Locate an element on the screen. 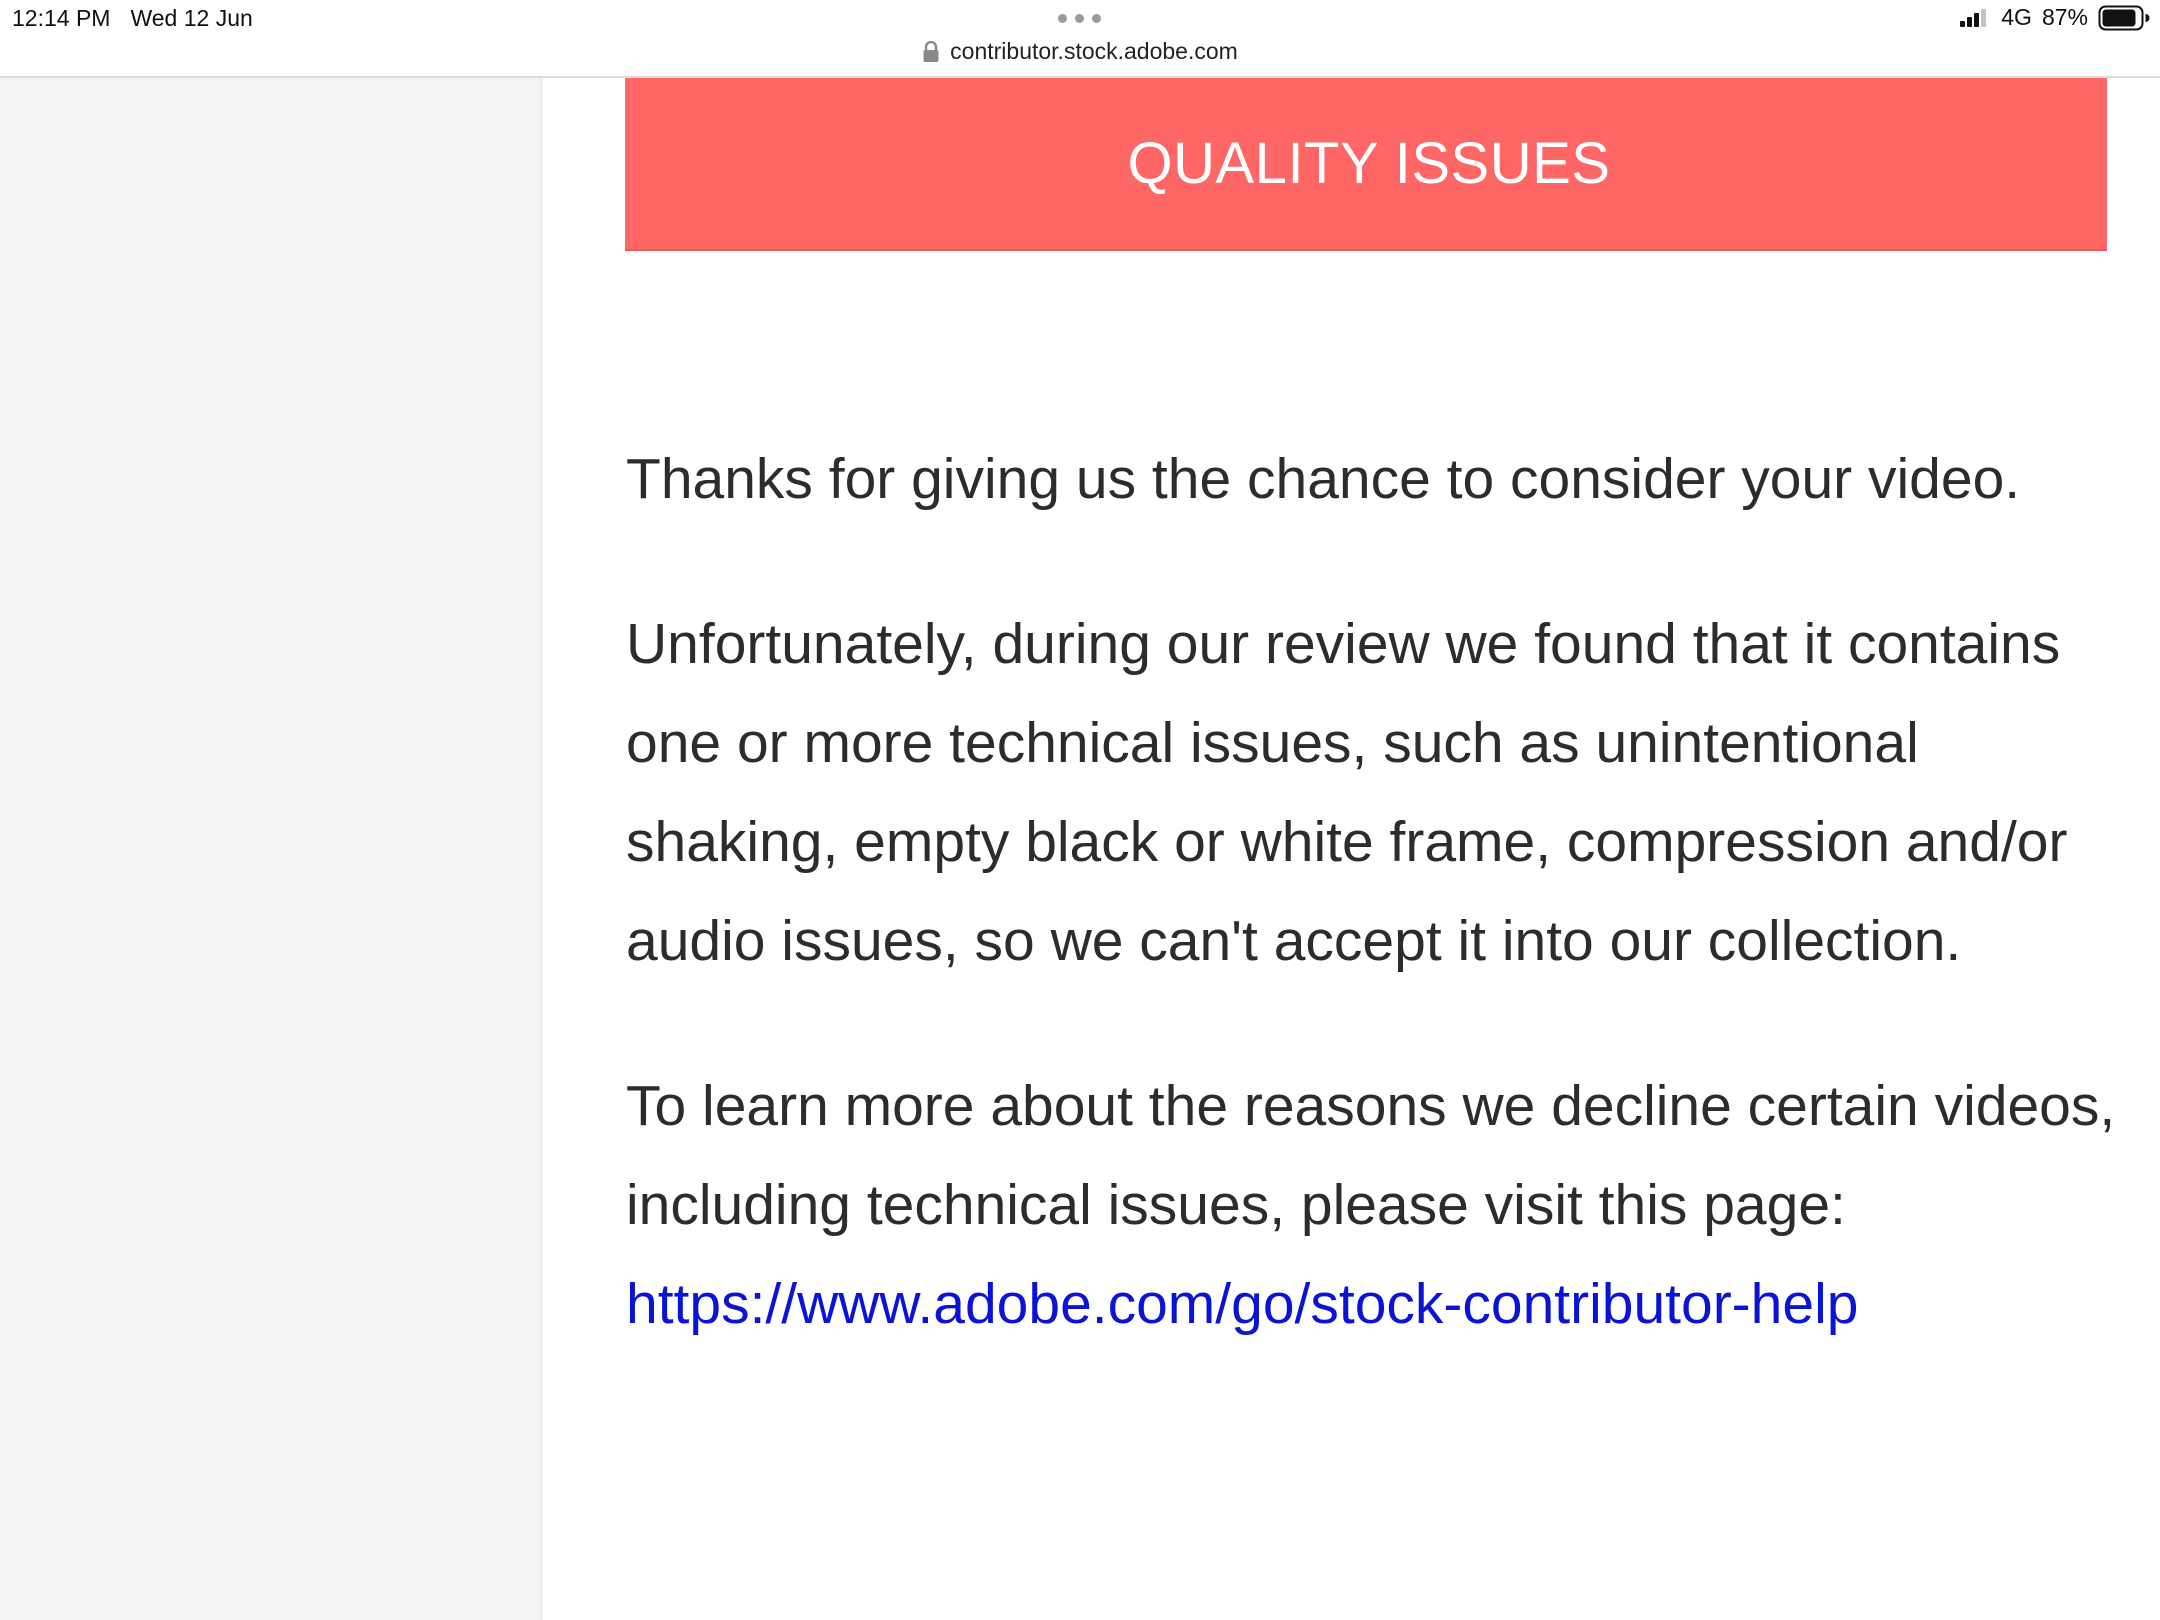 The image size is (2160, 1620). url-bar: contributor.stock.adobe.com is located at coordinates (1080, 53).